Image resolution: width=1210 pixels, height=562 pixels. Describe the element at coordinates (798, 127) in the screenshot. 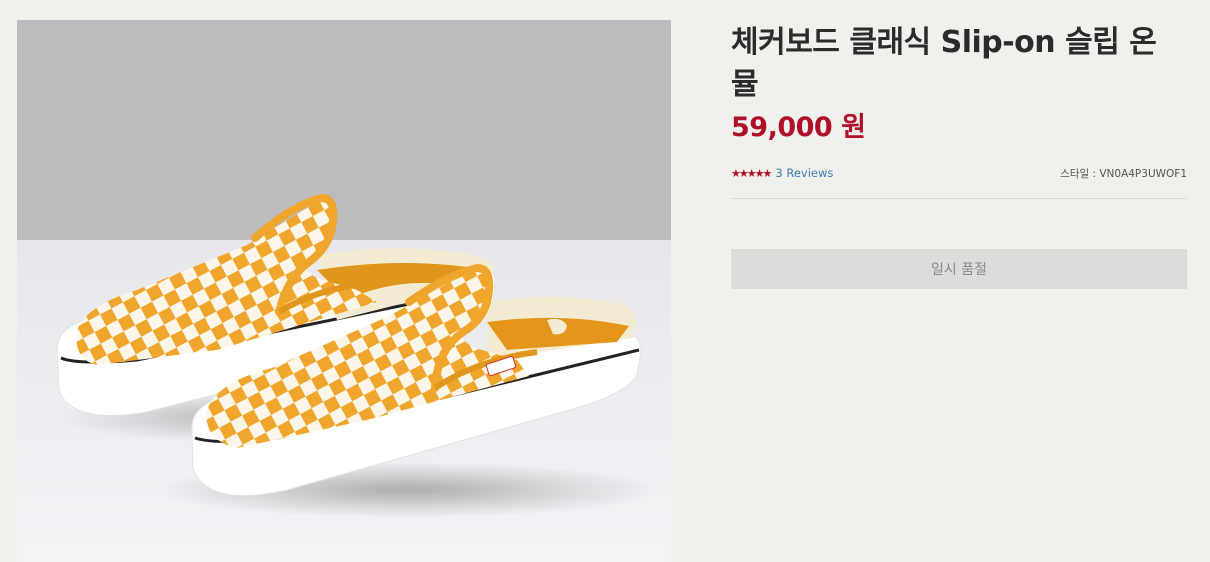

I see `product-price: 59,000 원` at that location.